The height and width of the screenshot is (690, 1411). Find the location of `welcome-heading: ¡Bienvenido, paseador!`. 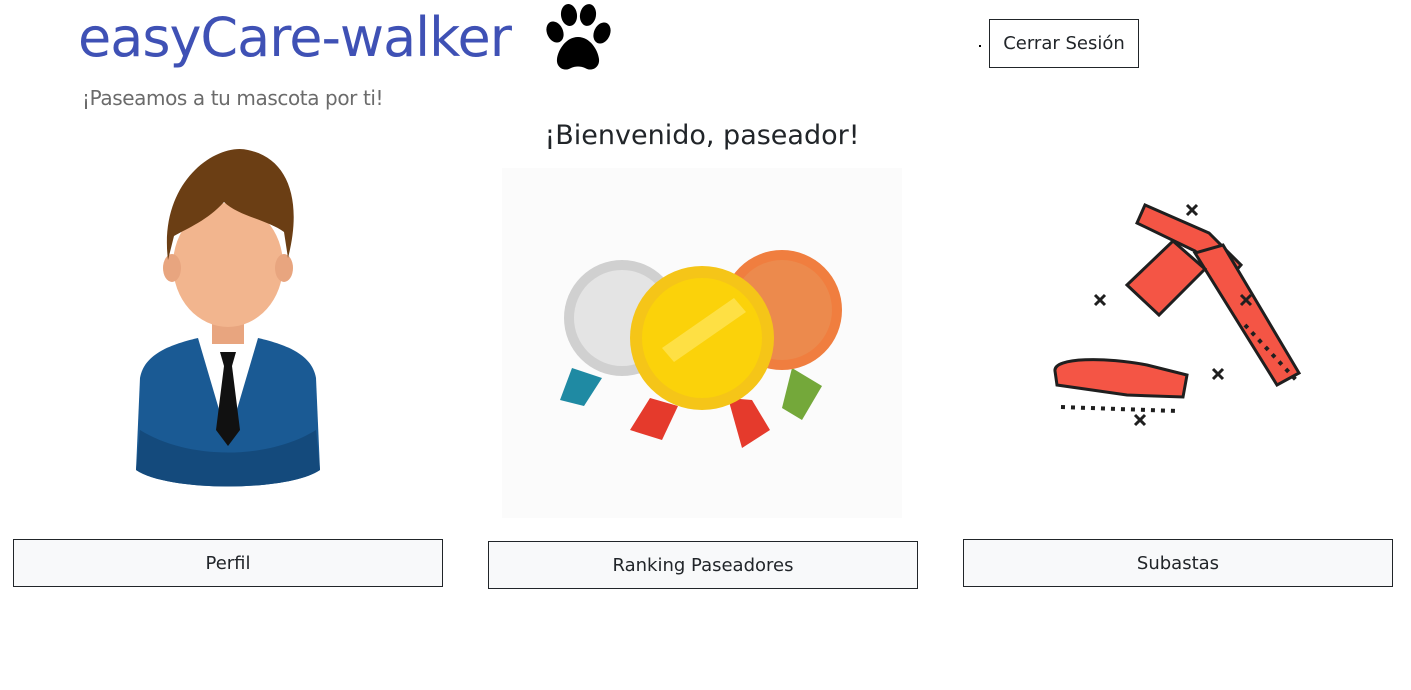

welcome-heading: ¡Bienvenido, paseador! is located at coordinates (702, 135).